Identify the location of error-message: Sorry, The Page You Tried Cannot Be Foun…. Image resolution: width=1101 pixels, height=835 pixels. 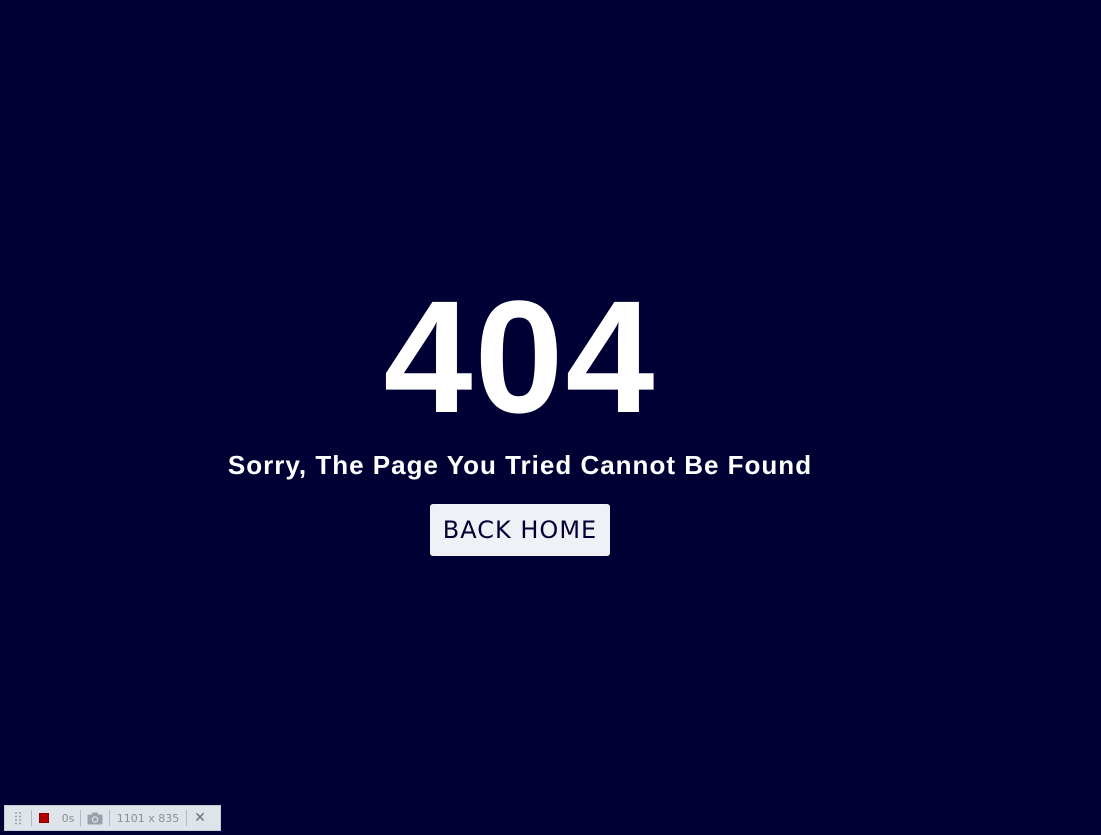
(520, 465).